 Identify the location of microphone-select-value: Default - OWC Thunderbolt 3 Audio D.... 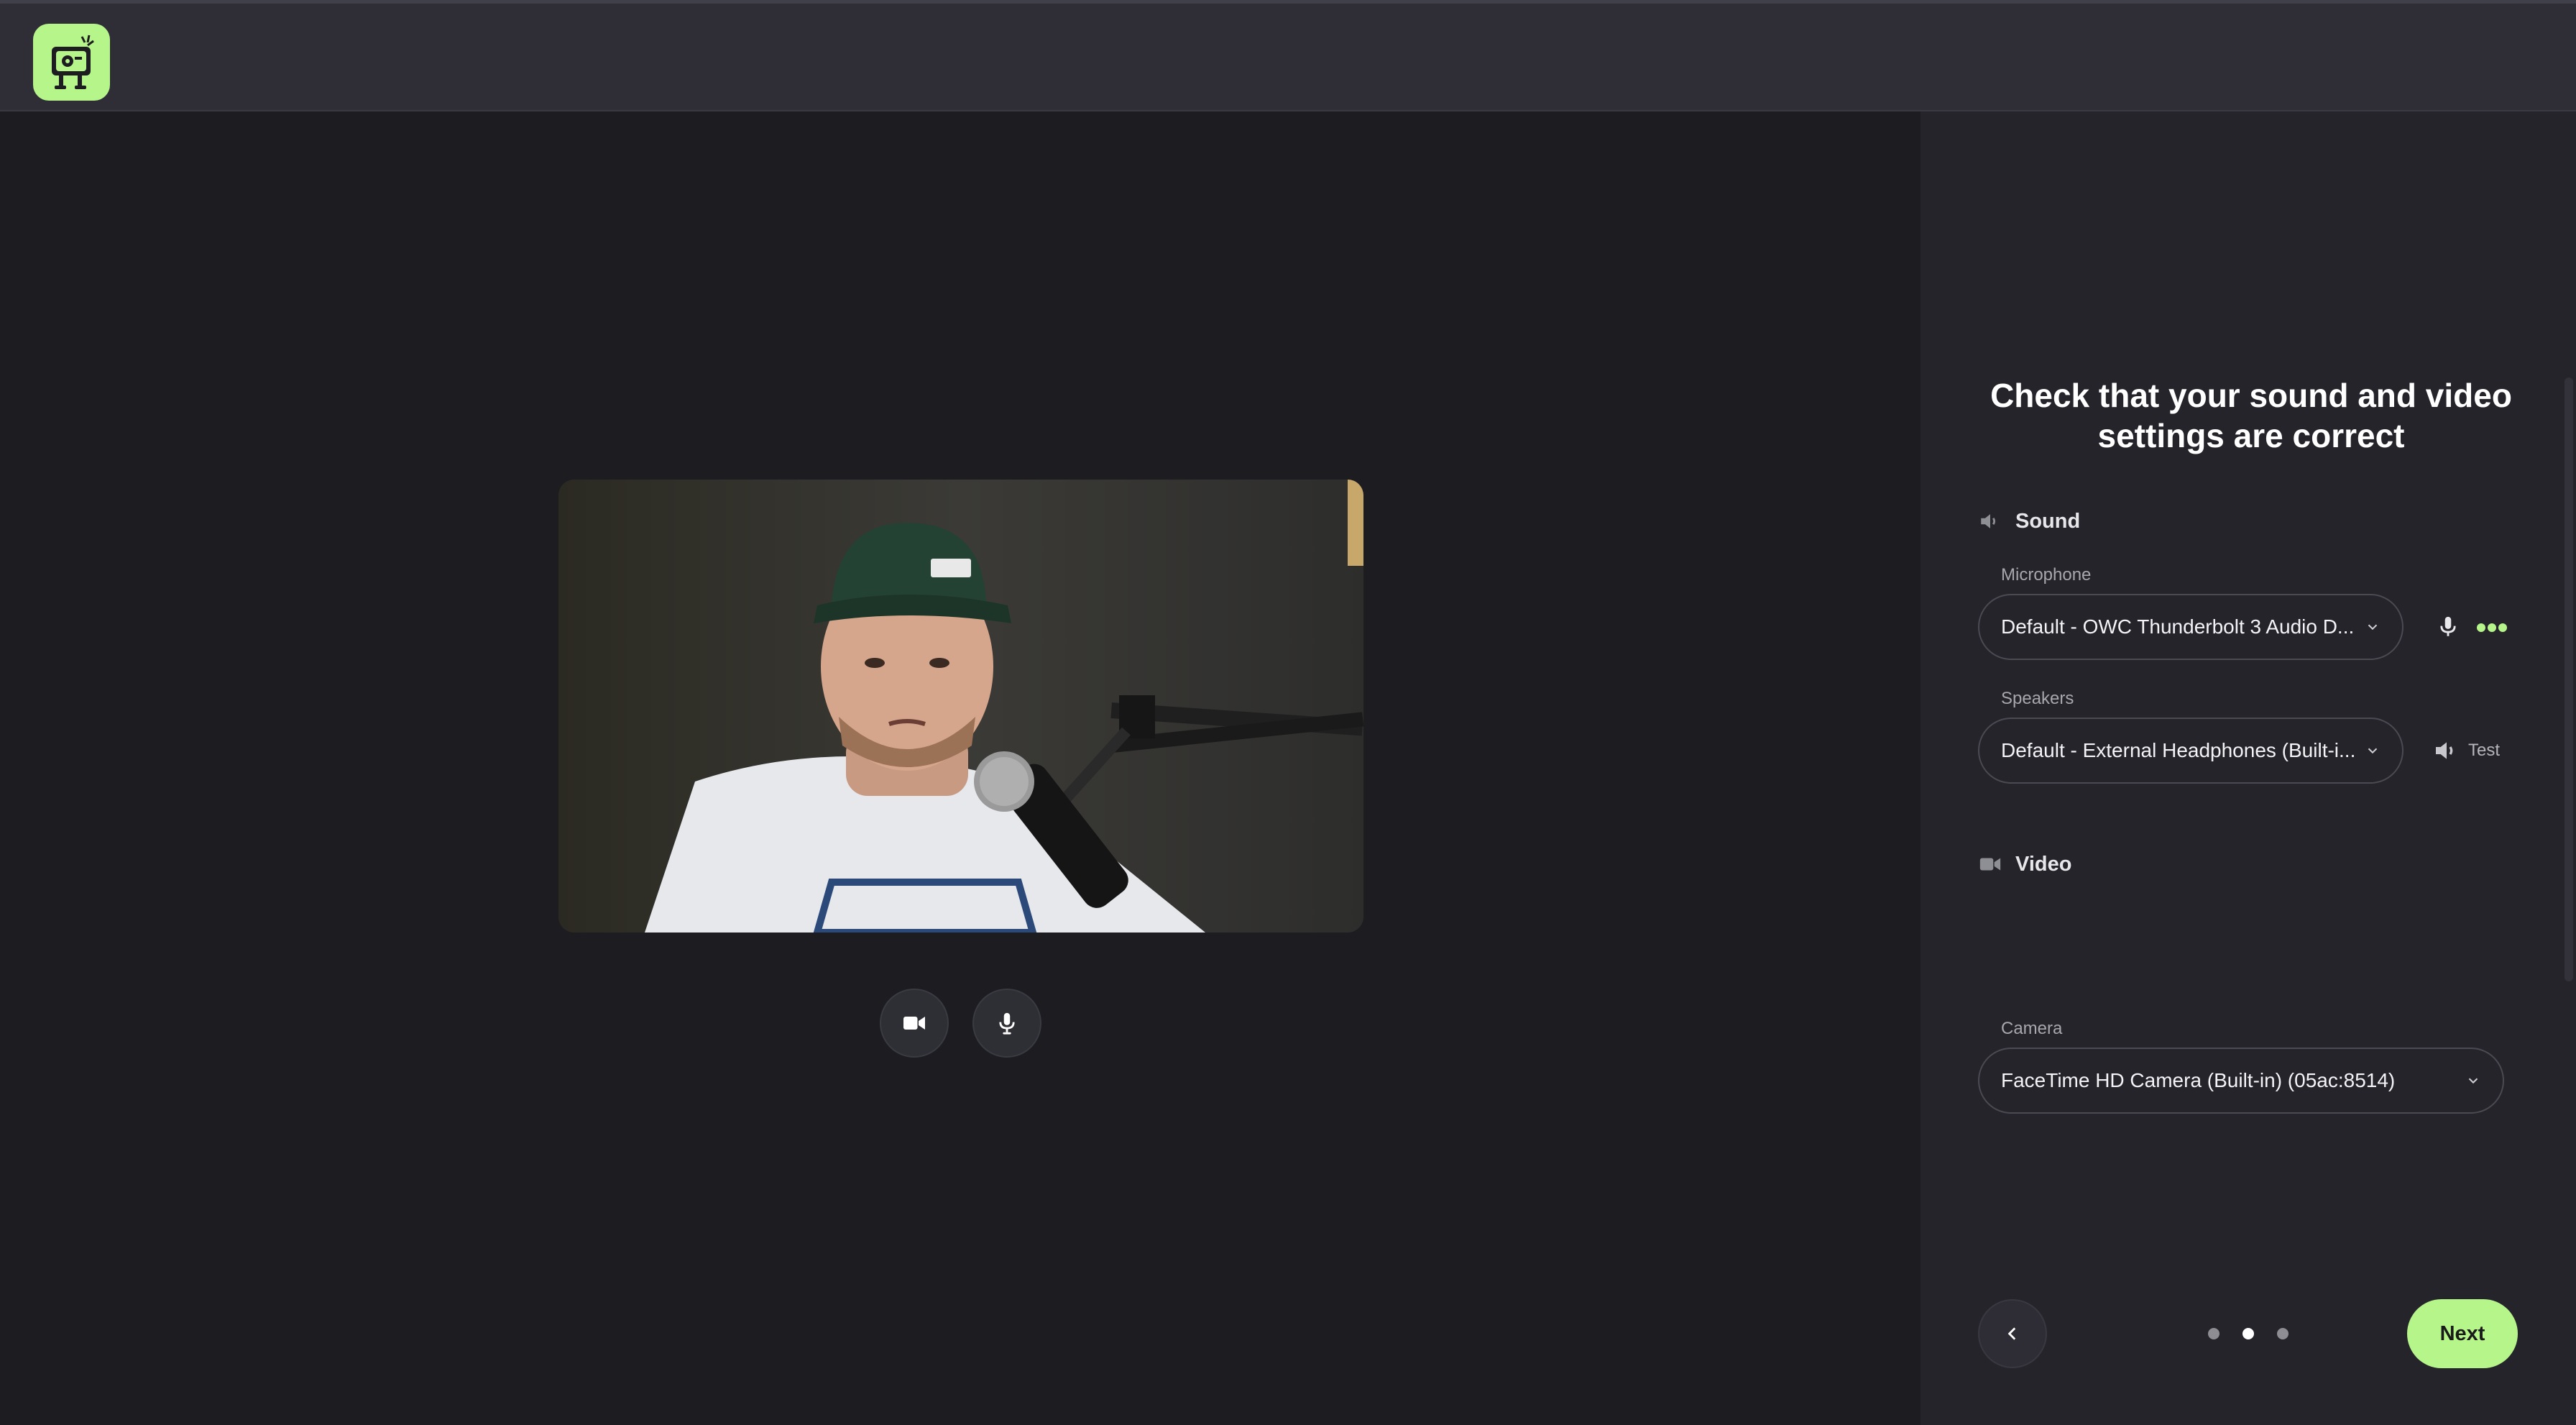
(2178, 626).